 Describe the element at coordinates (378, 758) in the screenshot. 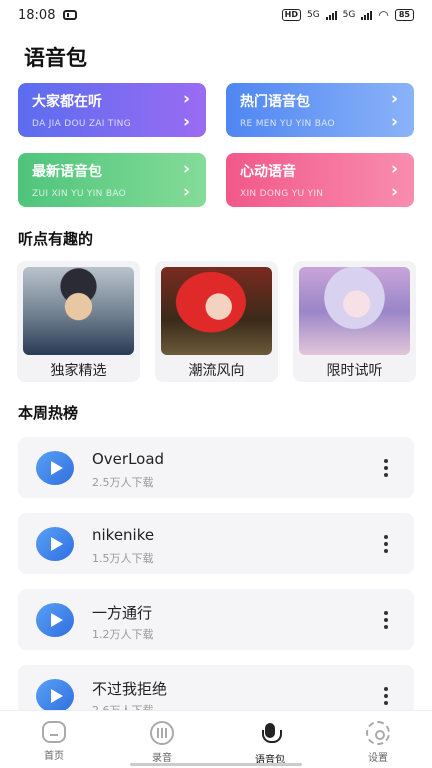

I see `nav-label: 设置` at that location.